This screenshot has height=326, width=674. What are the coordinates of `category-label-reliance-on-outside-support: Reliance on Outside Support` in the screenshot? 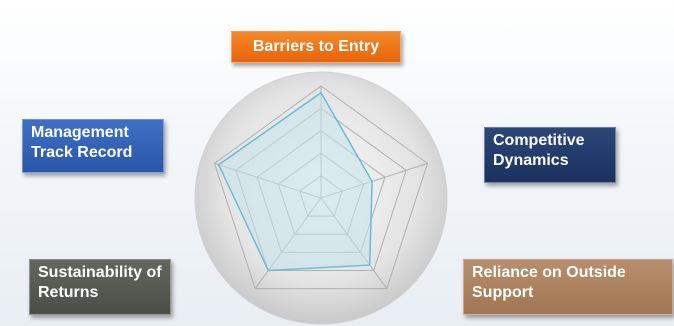 It's located at (568, 287).